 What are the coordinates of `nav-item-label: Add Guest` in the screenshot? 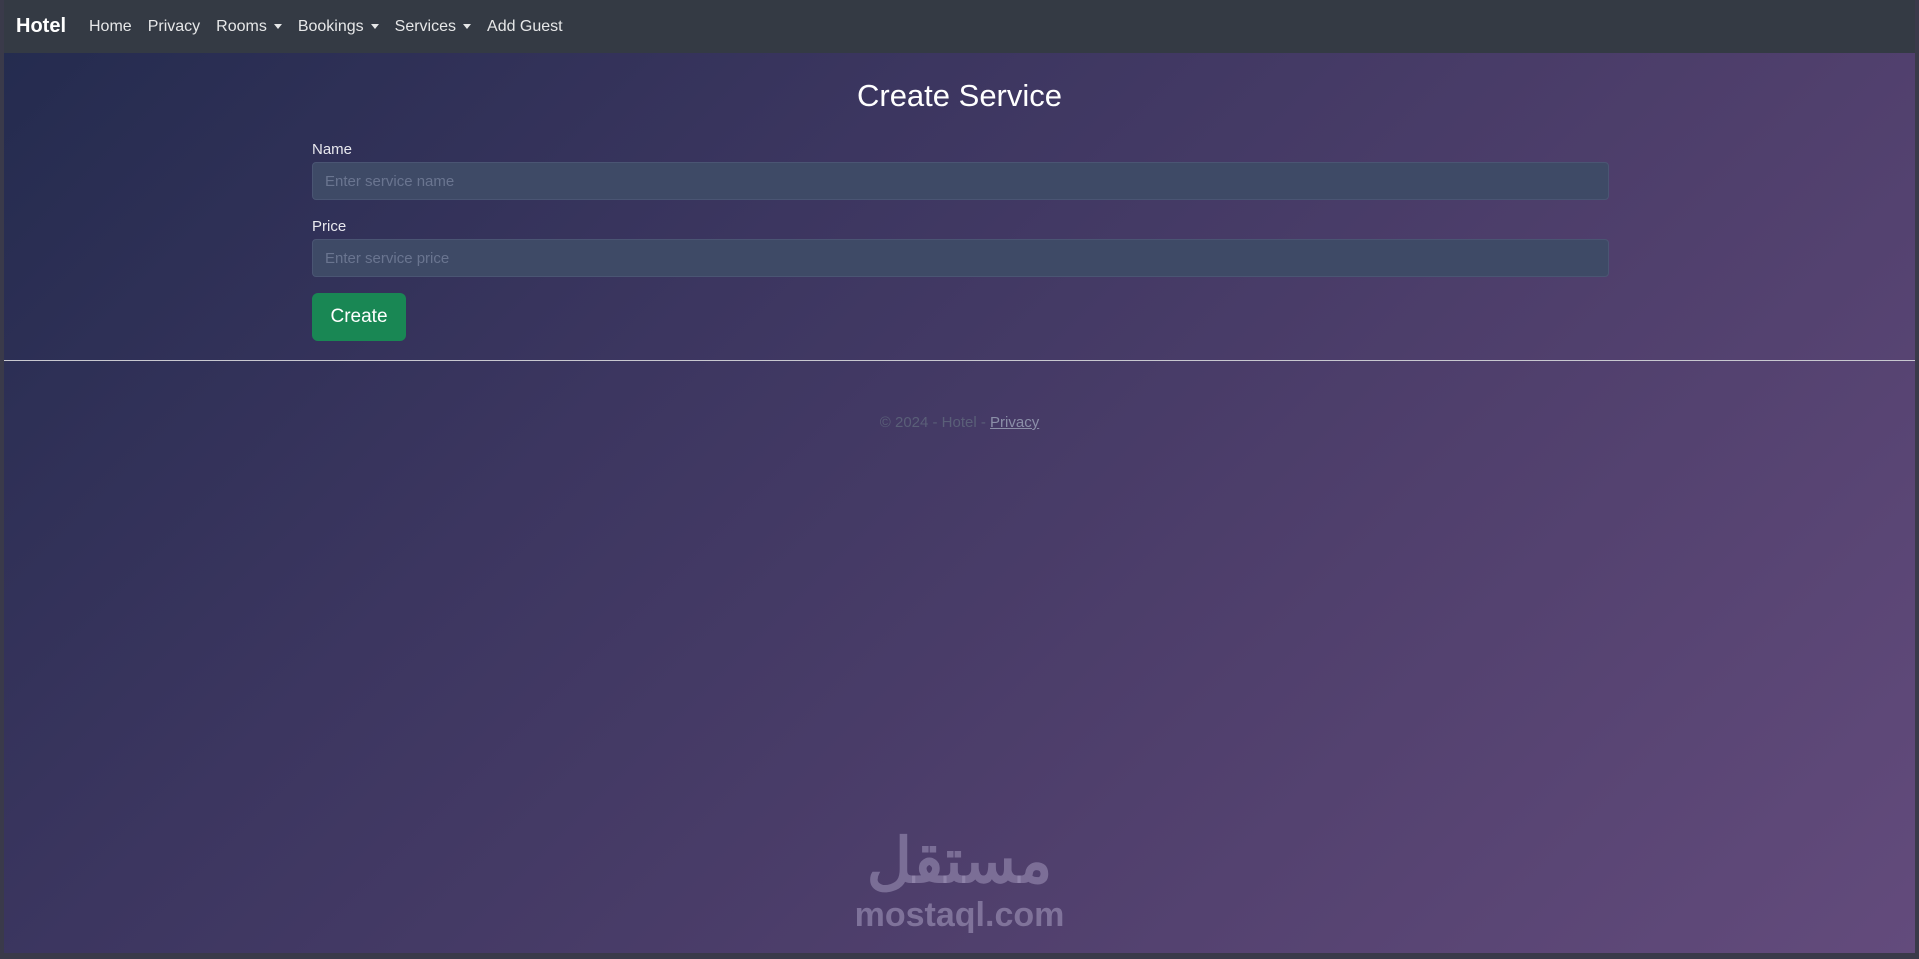 It's located at (525, 26).